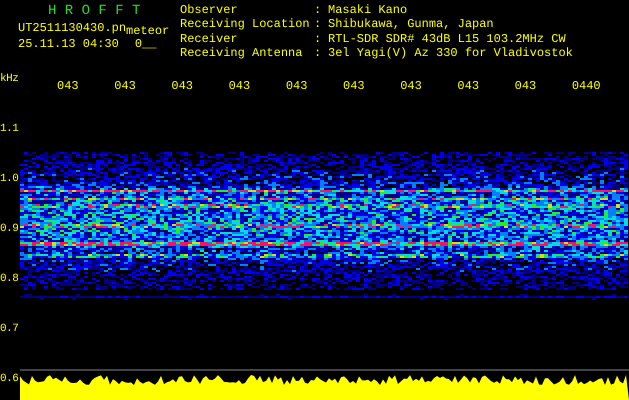  Describe the element at coordinates (242, 53) in the screenshot. I see `info-label: Receiving Antenna` at that location.